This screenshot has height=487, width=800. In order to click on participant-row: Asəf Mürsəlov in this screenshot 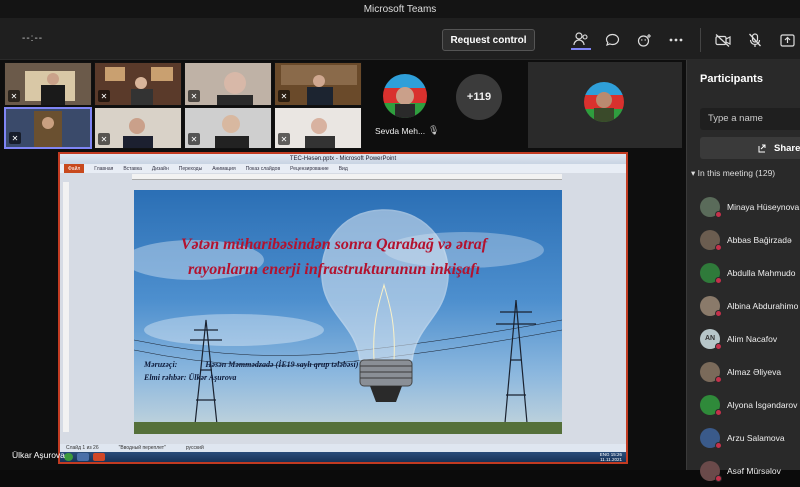, I will do `click(749, 470)`.